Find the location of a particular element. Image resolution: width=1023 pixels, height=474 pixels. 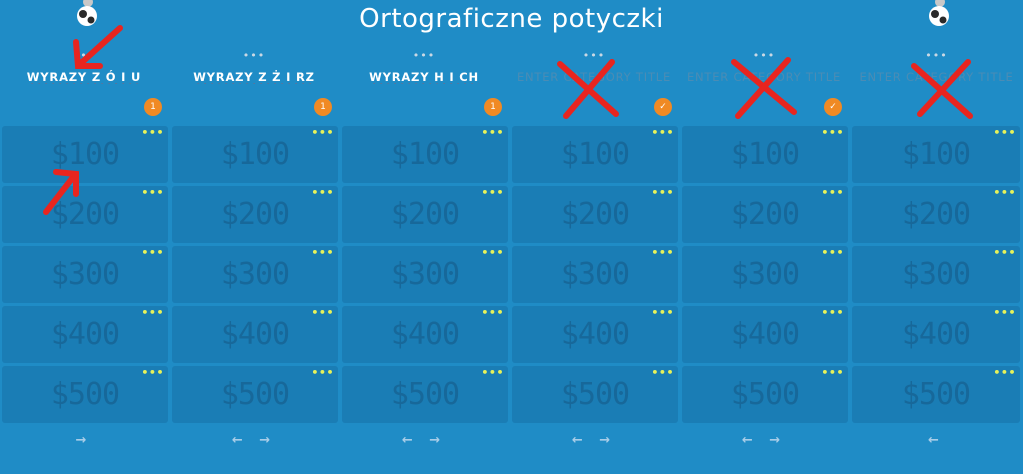

category-title-text: WYRAZY H I CH is located at coordinates (424, 77).